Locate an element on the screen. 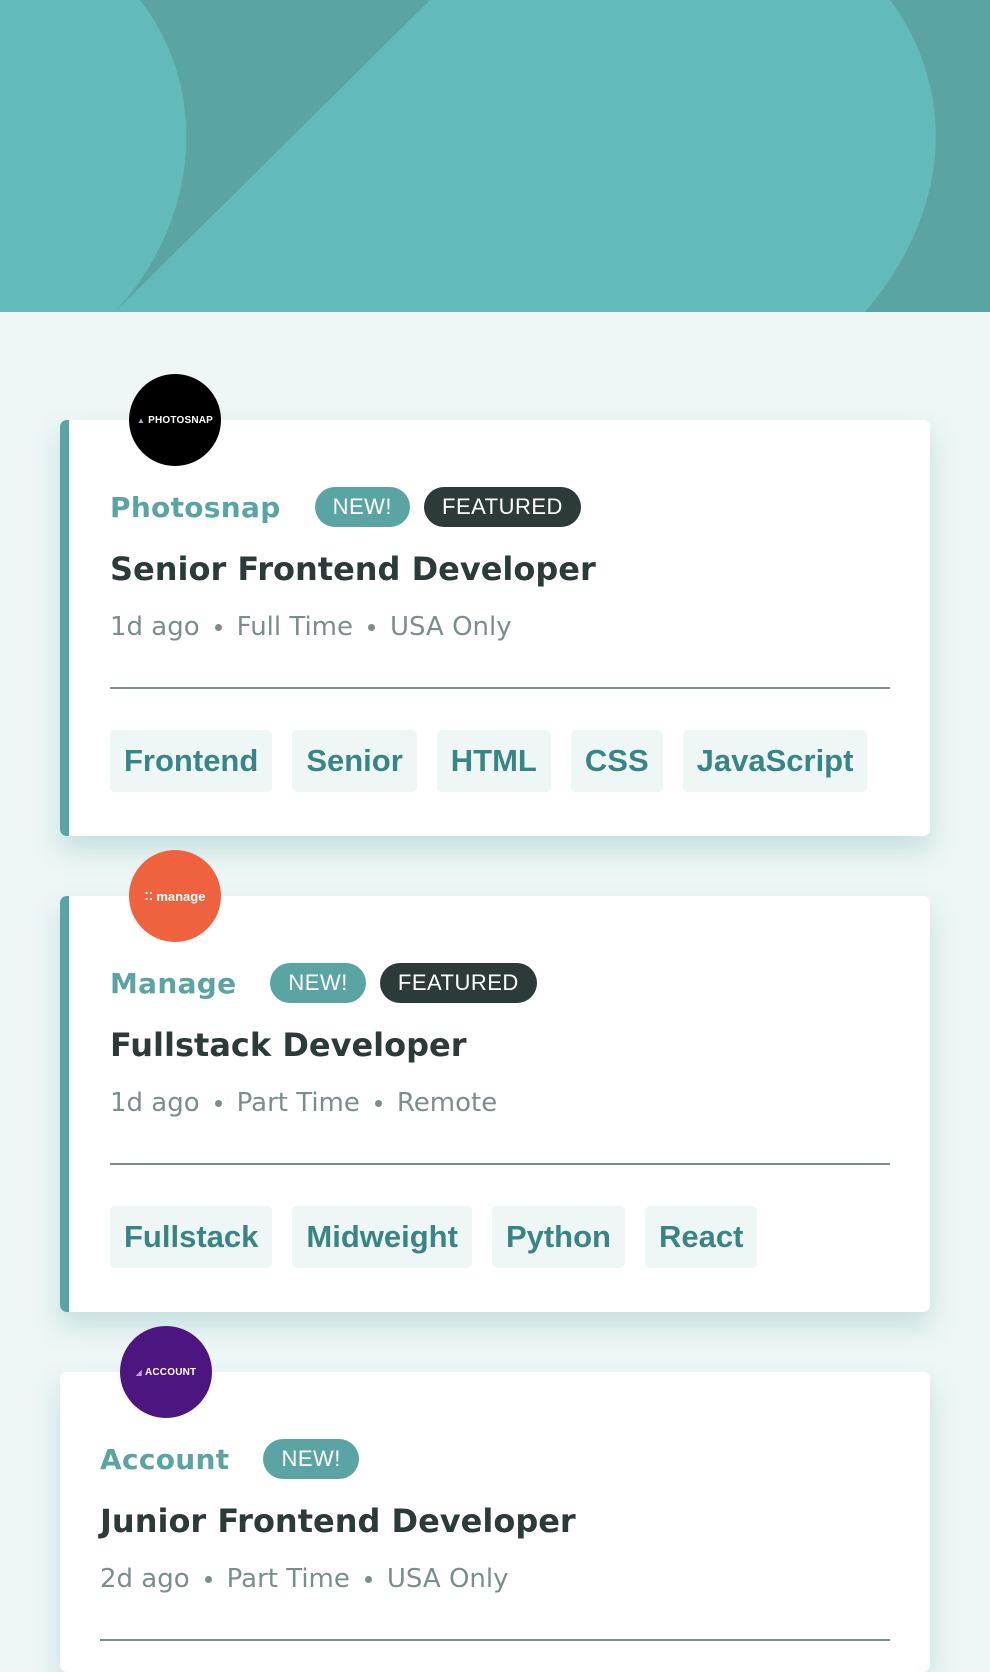  photosnap-logo-icon: ▲ is located at coordinates (141, 420).